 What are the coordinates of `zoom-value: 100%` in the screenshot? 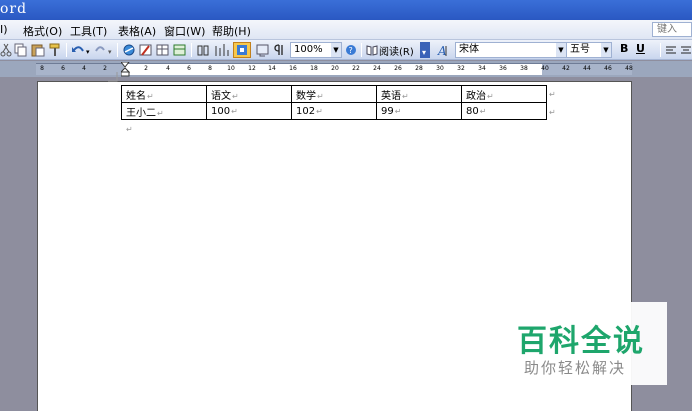 It's located at (308, 49).